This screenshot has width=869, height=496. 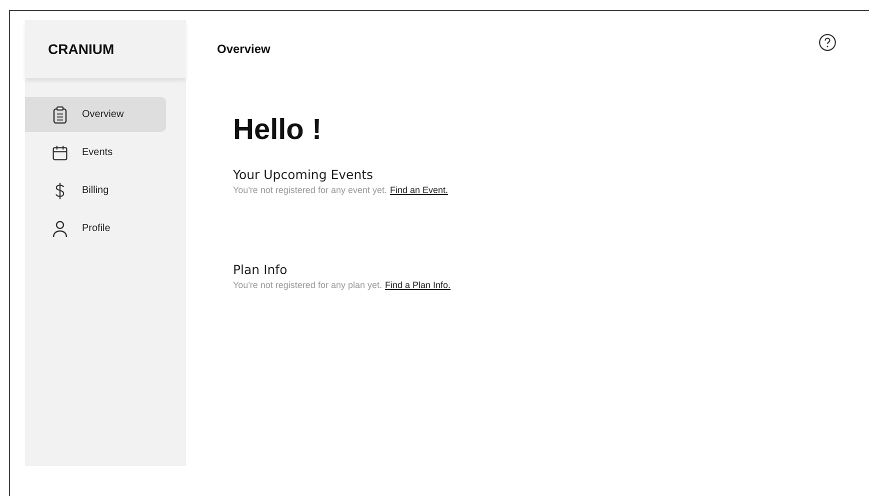 I want to click on greeting-heading: Hello !, so click(x=278, y=130).